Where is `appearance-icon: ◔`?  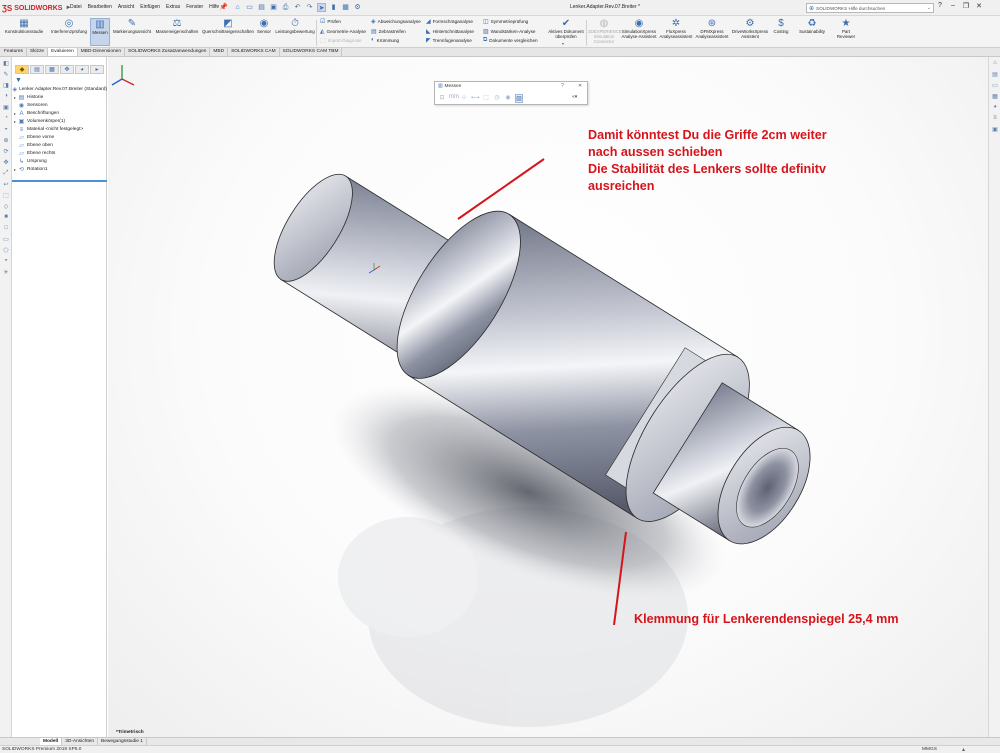 appearance-icon: ◔ is located at coordinates (6, 119).